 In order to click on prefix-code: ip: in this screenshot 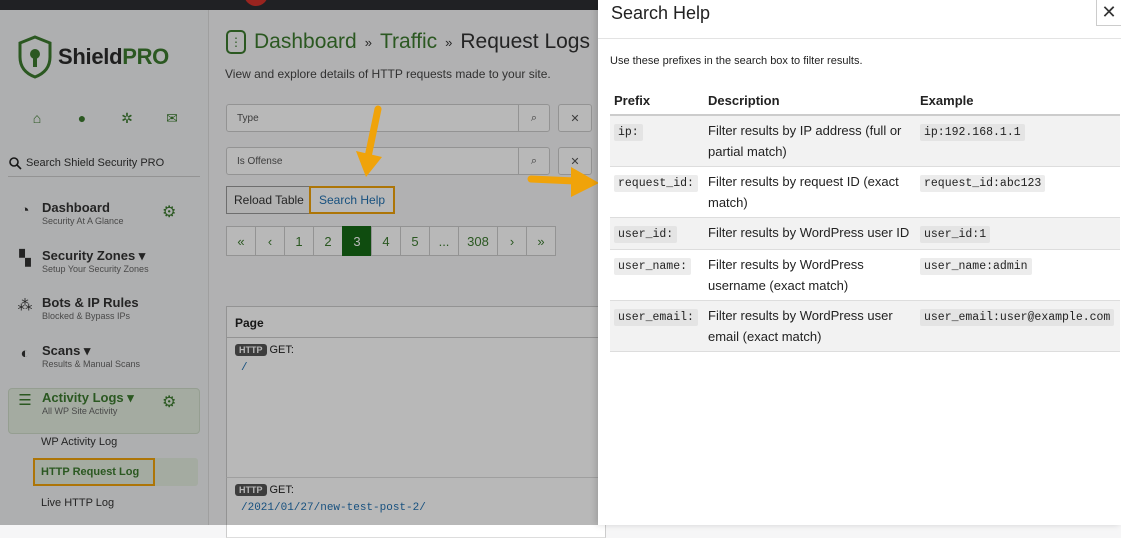, I will do `click(628, 132)`.